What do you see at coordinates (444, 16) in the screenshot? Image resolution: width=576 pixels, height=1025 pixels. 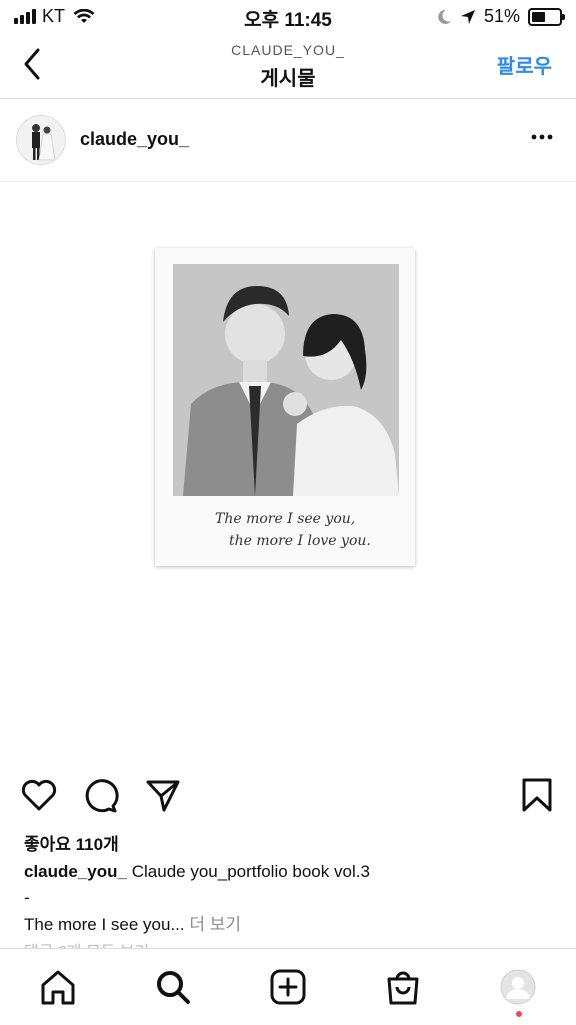 I see `moon-icon` at bounding box center [444, 16].